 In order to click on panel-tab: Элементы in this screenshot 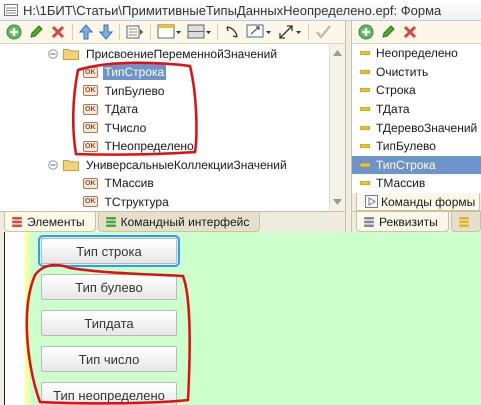, I will do `click(50, 222)`.